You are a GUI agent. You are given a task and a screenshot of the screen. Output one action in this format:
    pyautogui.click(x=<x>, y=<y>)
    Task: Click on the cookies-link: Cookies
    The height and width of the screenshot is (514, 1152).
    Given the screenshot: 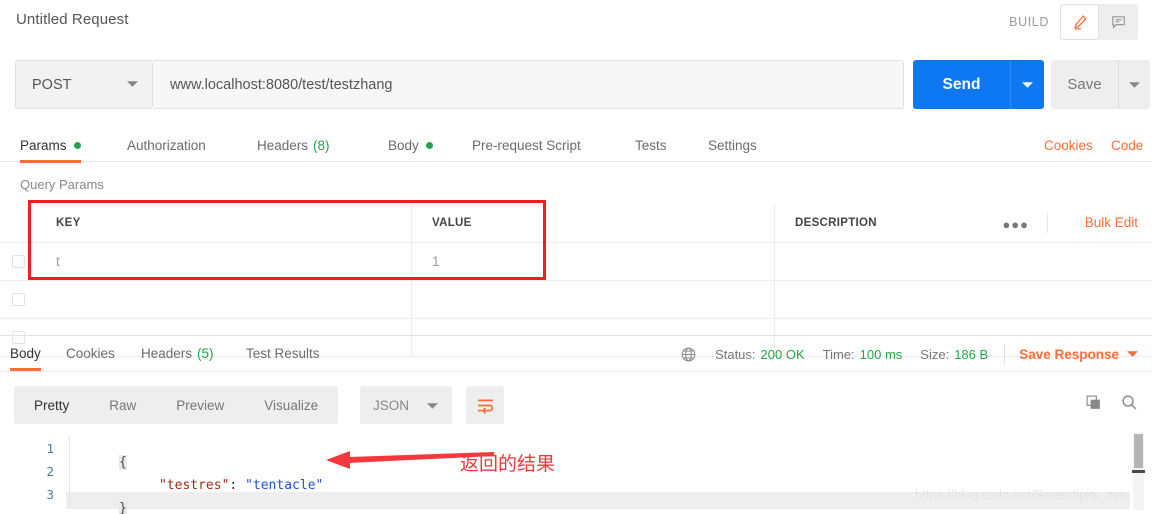 What is the action you would take?
    pyautogui.click(x=1068, y=145)
    